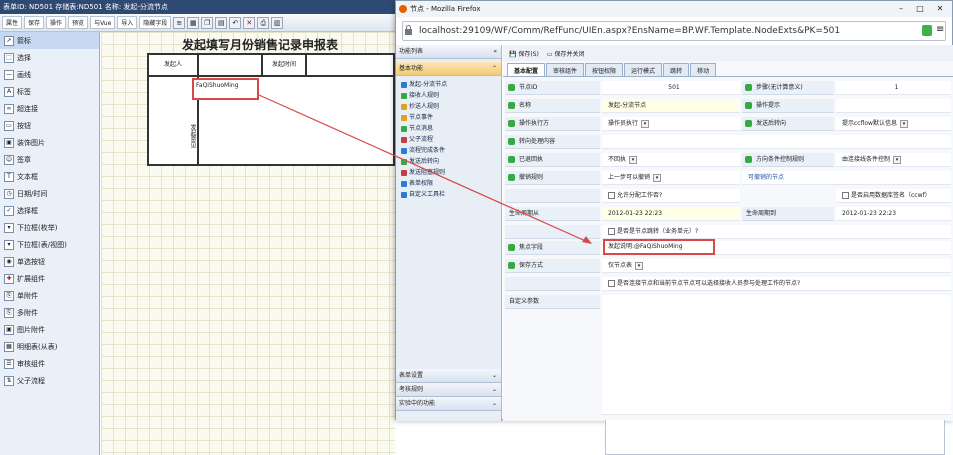 This screenshot has height=455, width=953. I want to click on function-item: 发送阻塞规则, so click(448, 172).